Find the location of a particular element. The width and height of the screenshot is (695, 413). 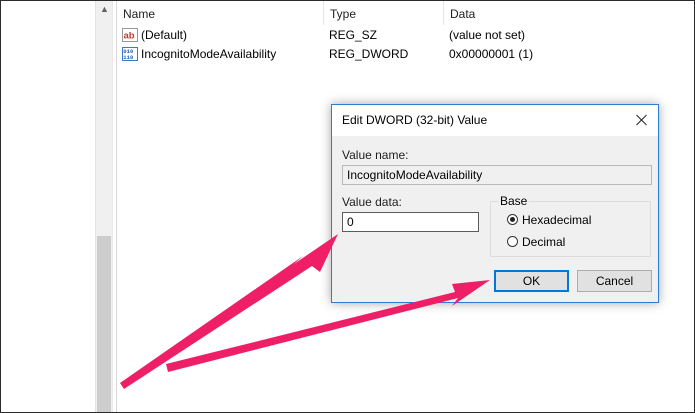

close-icon is located at coordinates (641, 120).